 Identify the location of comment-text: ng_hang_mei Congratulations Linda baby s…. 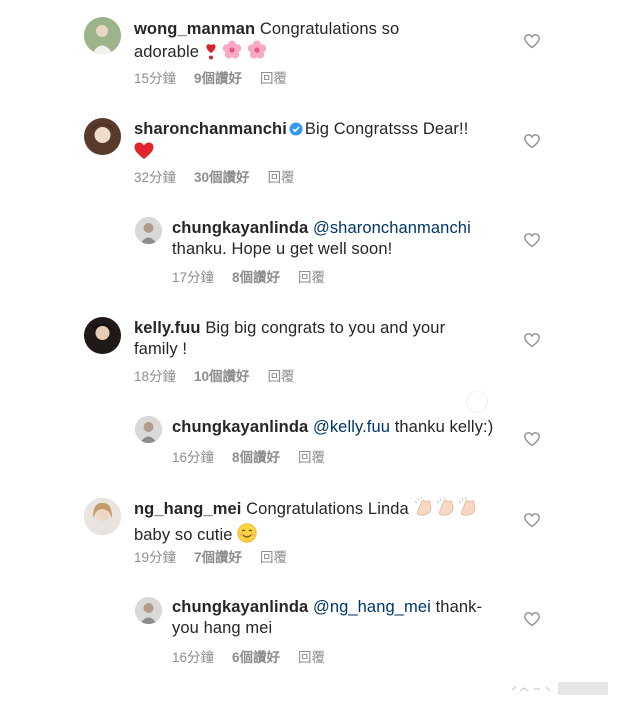
(324, 523).